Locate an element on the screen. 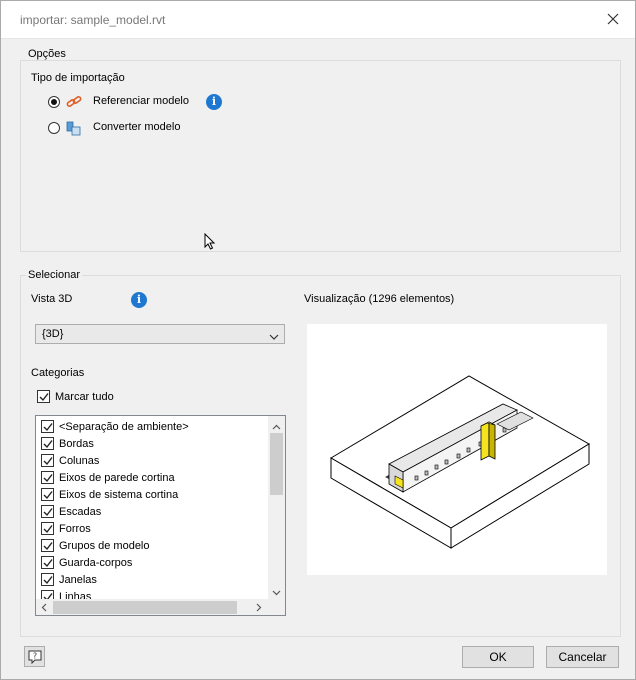 The image size is (636, 680). convert-model-label: Converter modelo is located at coordinates (137, 127).